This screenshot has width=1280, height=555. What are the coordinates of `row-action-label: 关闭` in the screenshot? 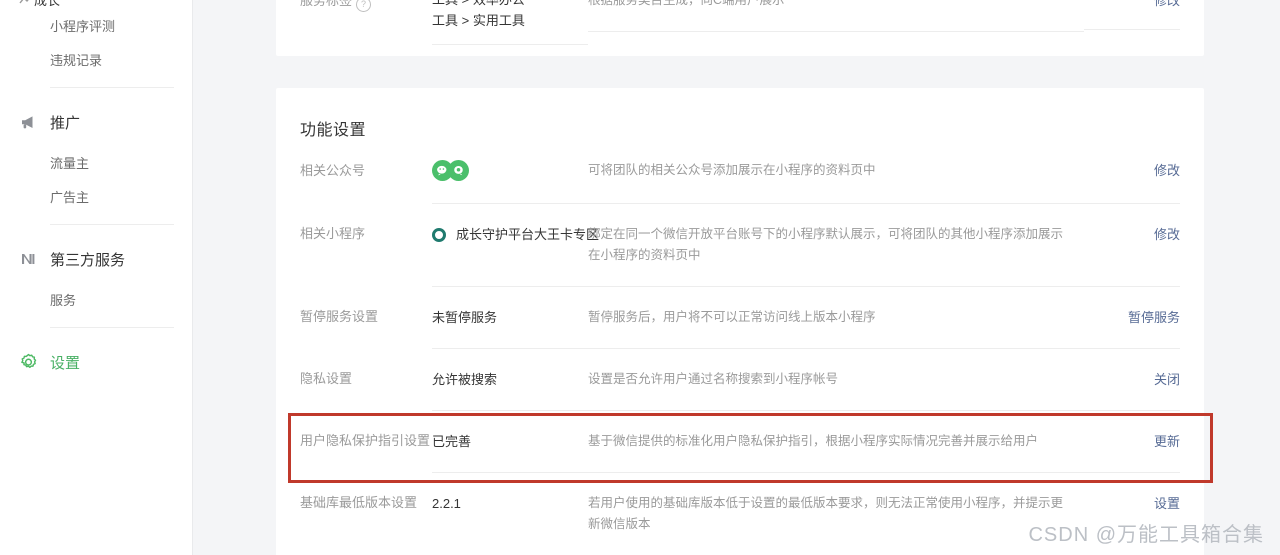 It's located at (1167, 379).